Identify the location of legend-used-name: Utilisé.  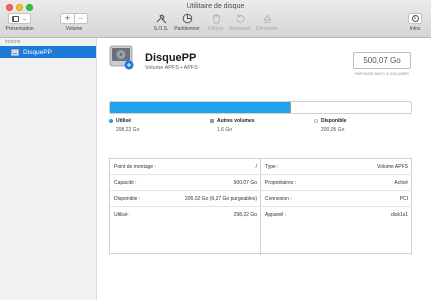
(124, 121).